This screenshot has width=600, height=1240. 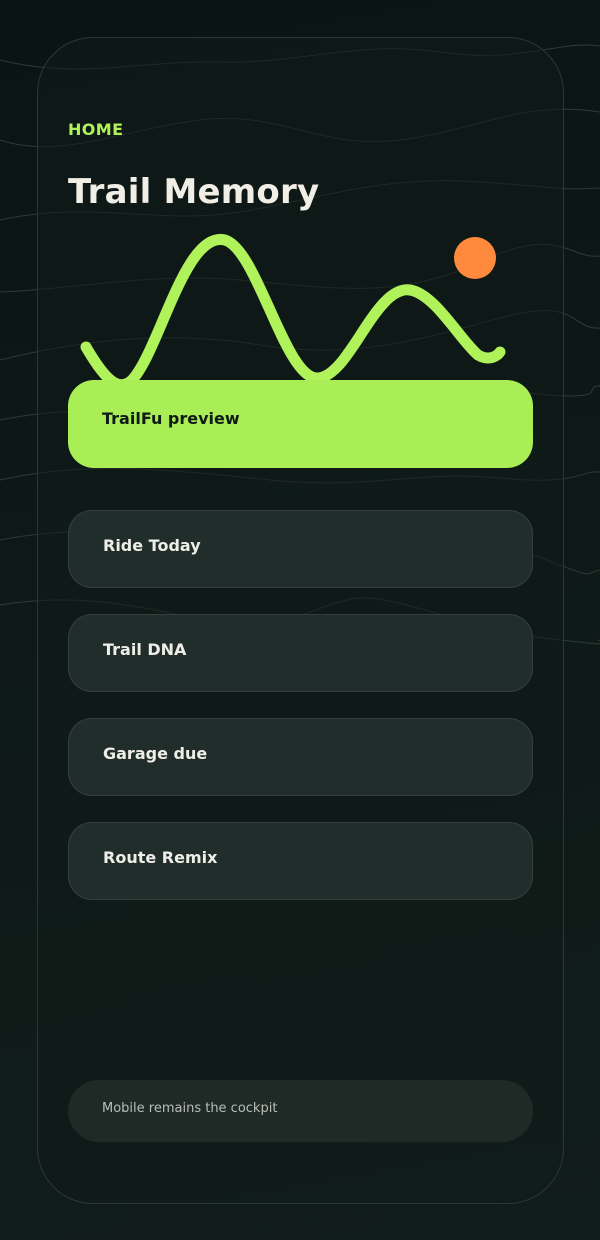 What do you see at coordinates (155, 753) in the screenshot?
I see `garage-due-label: Garage due` at bounding box center [155, 753].